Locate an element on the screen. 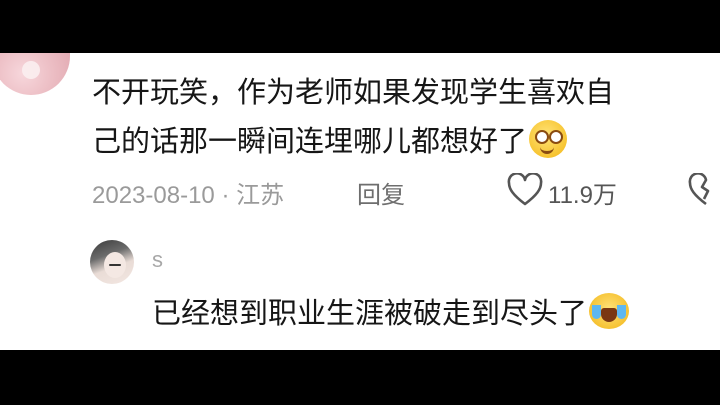 The width and height of the screenshot is (720, 405). smile-icon is located at coordinates (548, 139).